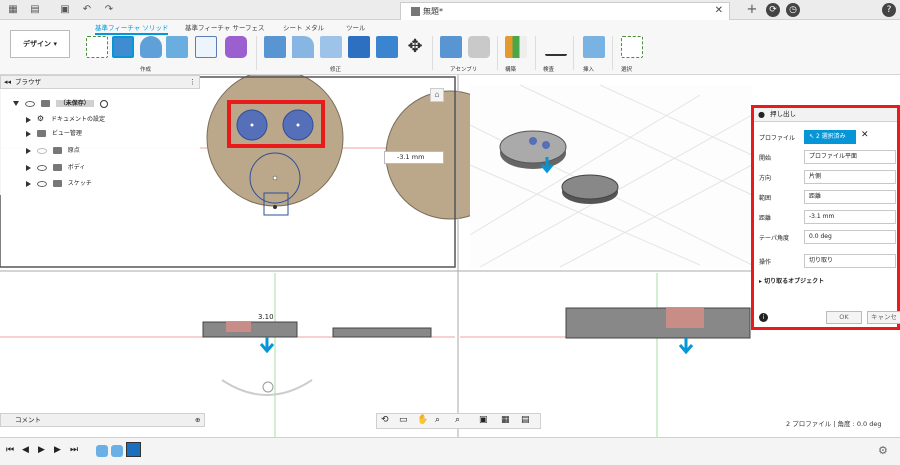 The width and height of the screenshot is (900, 465). Describe the element at coordinates (415, 47) in the screenshot. I see `move-icon: ✥` at that location.